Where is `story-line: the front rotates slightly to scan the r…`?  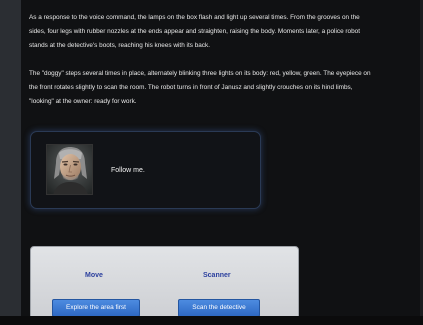 story-line: the front rotates slightly to scan the r… is located at coordinates (191, 87).